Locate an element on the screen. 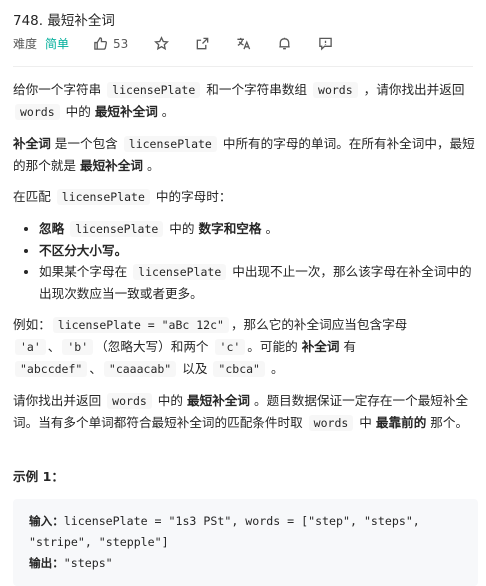 Image resolution: width=486 pixels, height=586 pixels. difficulty-badge: 简单 is located at coordinates (57, 44).